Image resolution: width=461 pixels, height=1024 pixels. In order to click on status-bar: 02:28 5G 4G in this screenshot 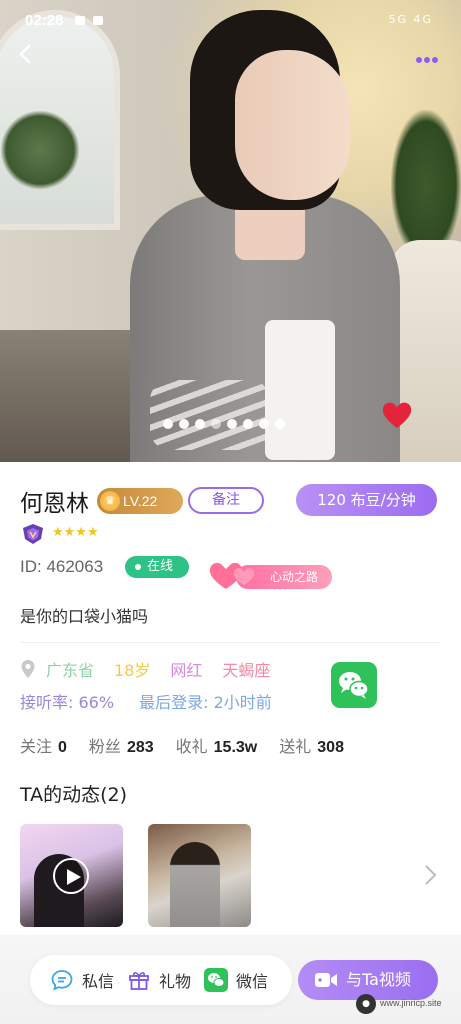, I will do `click(230, 20)`.